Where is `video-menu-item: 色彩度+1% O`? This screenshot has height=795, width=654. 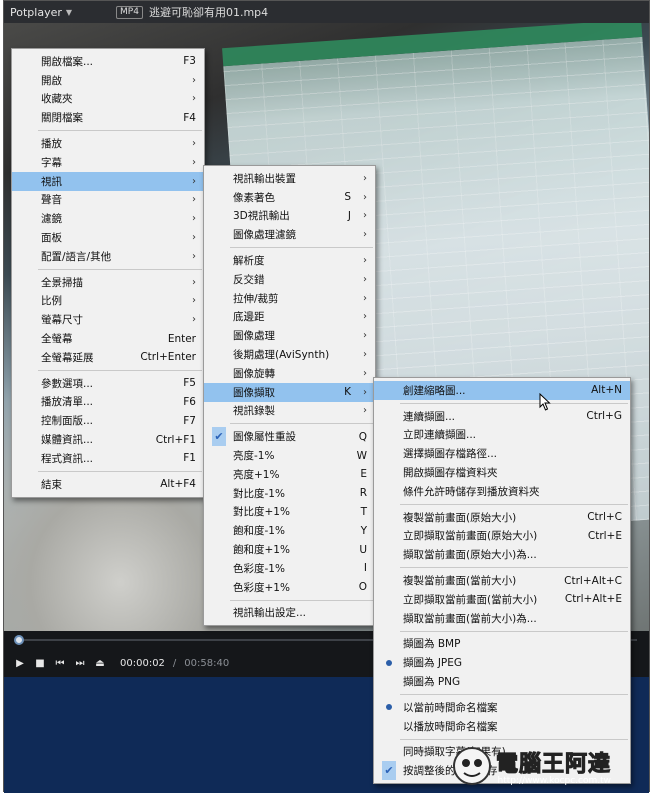
video-menu-item: 色彩度+1% O is located at coordinates (289, 587).